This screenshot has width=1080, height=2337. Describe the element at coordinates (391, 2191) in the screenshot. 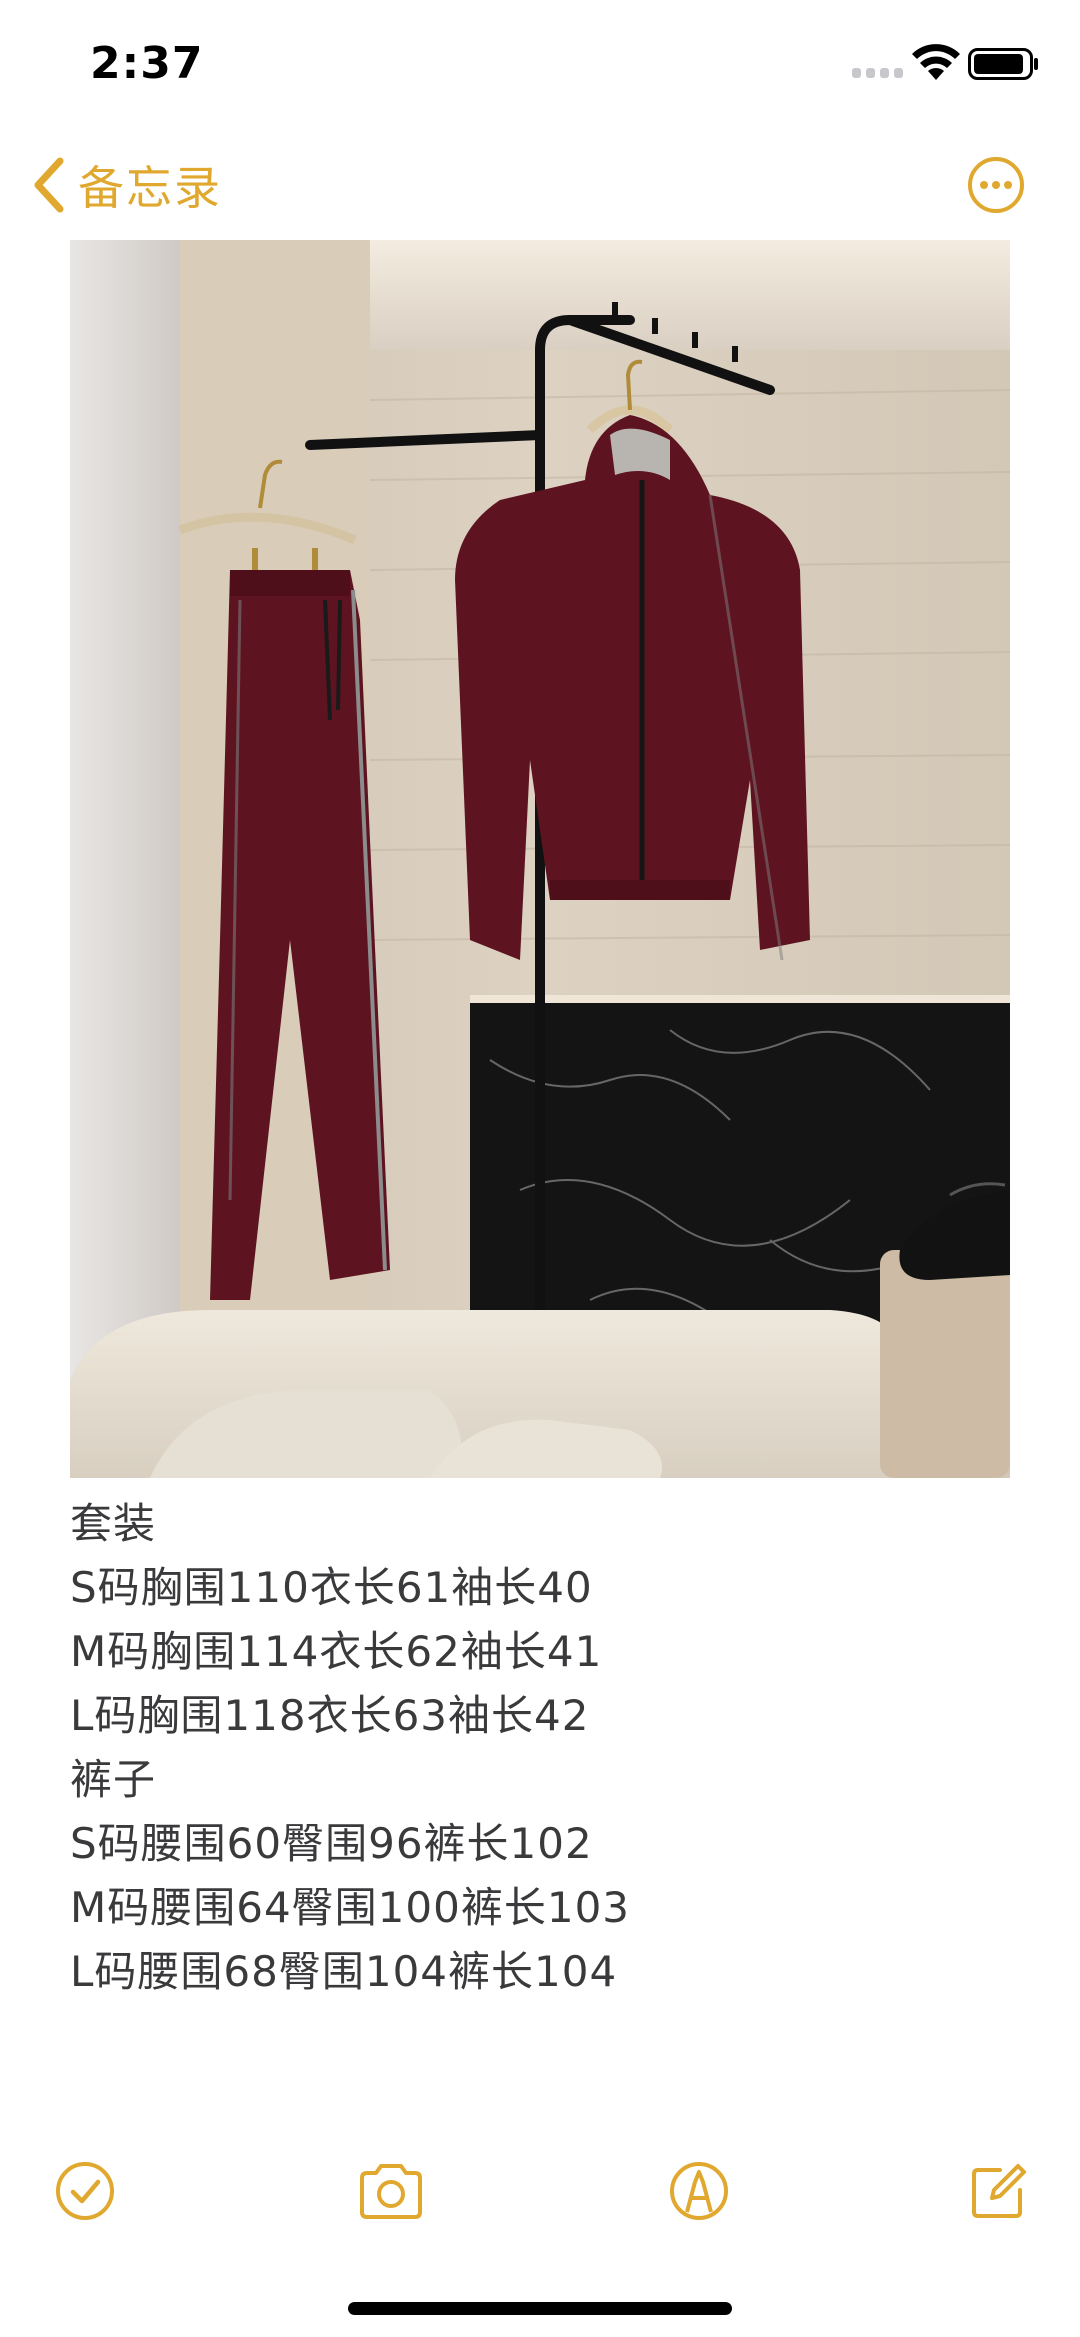

I see `camera-icon` at that location.